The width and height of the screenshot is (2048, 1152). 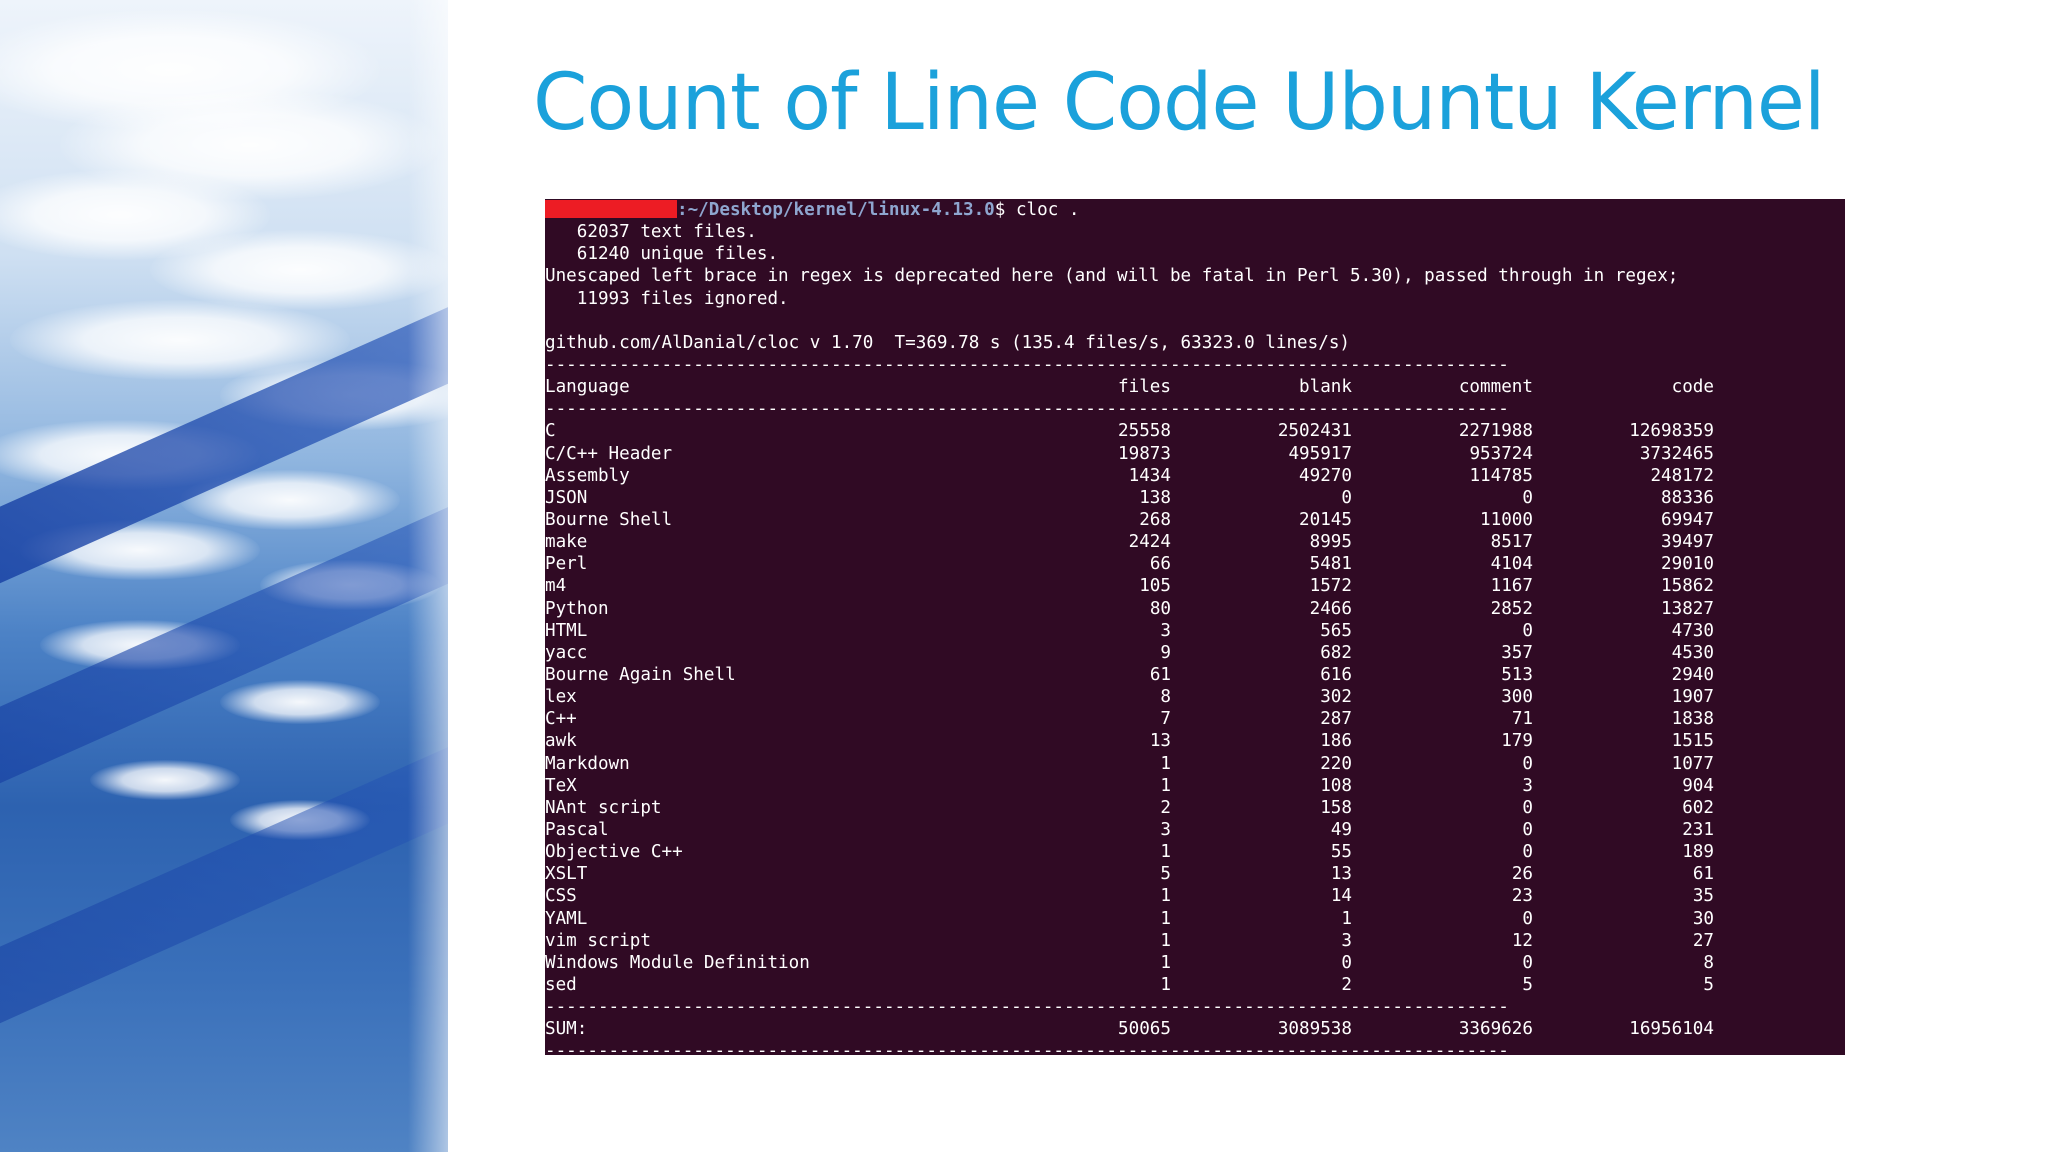 What do you see at coordinates (1195, 719) in the screenshot?
I see `table-row: C++ 7 287 71 1838` at bounding box center [1195, 719].